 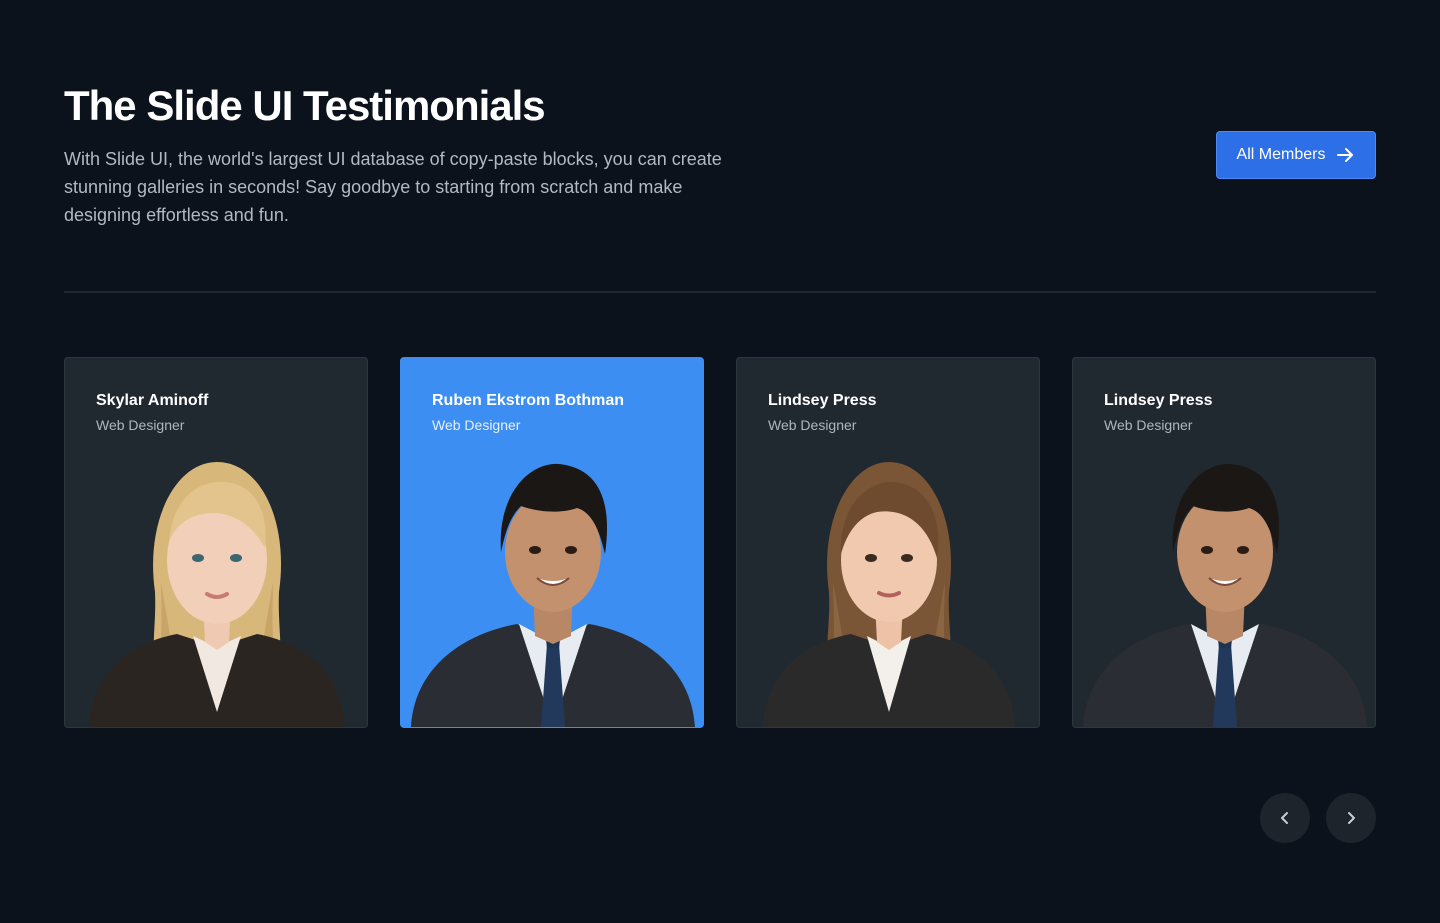 I want to click on team-card: Skylar Aminoff Web Designer, so click(x=216, y=542).